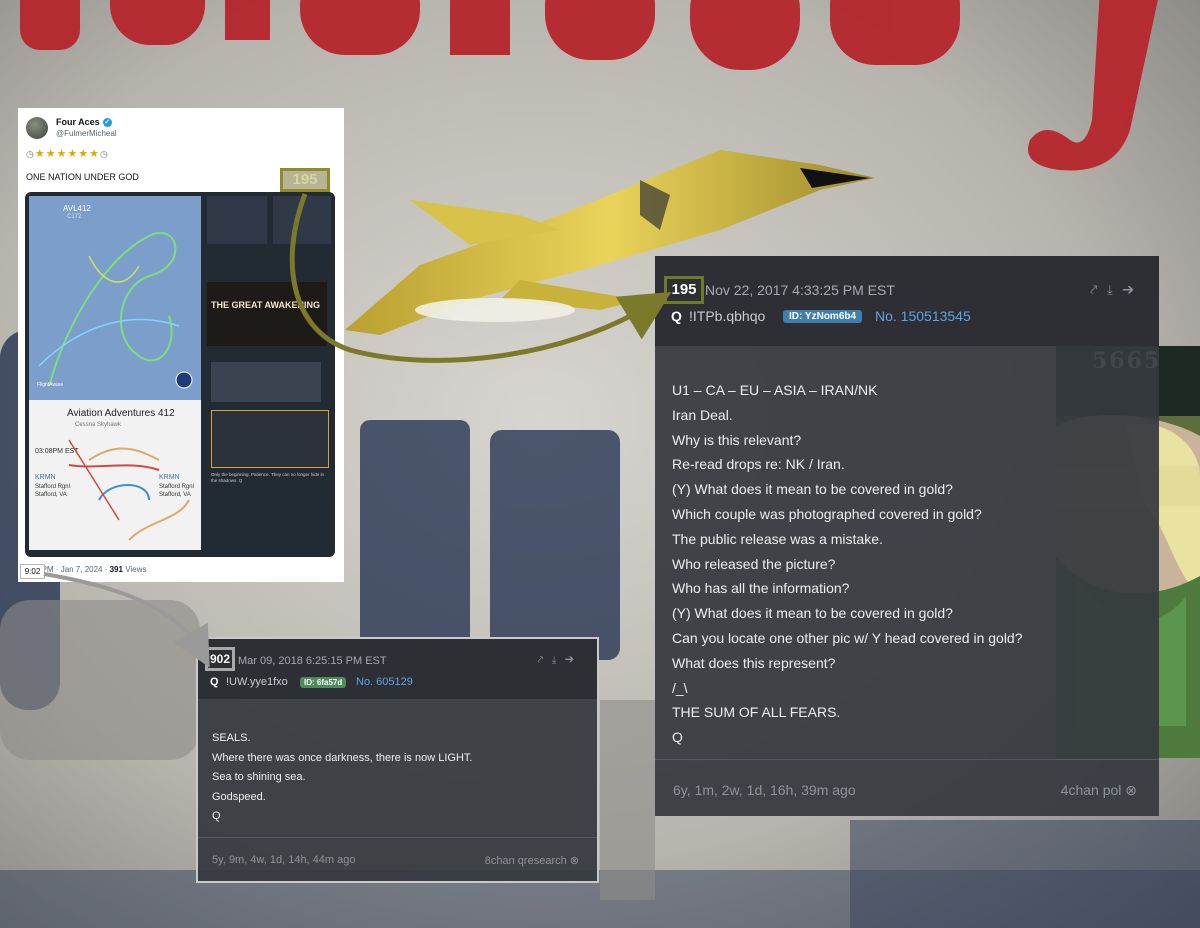 This screenshot has height=928, width=1200. I want to click on post-link: No. 150513545, so click(923, 316).